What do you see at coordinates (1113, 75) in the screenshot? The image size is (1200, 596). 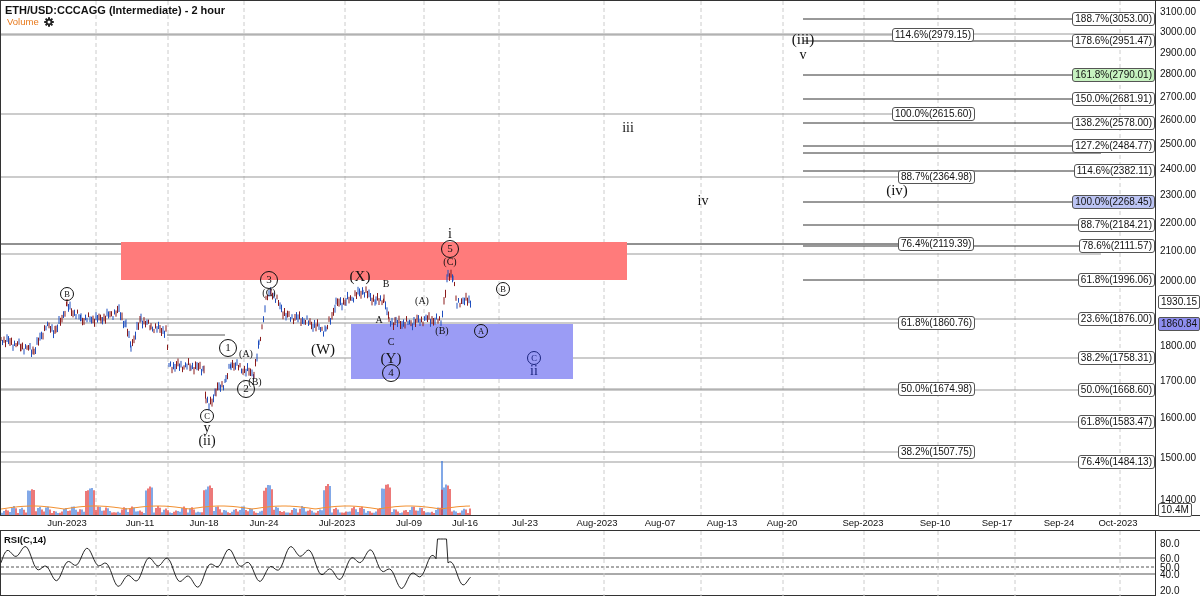 I see `fib-level-label: 161.8%(2790.01)` at bounding box center [1113, 75].